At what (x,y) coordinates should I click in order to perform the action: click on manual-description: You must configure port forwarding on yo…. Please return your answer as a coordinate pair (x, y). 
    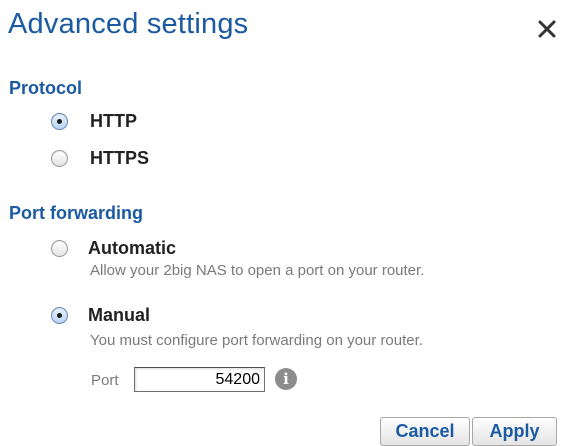
    Looking at the image, I should click on (256, 340).